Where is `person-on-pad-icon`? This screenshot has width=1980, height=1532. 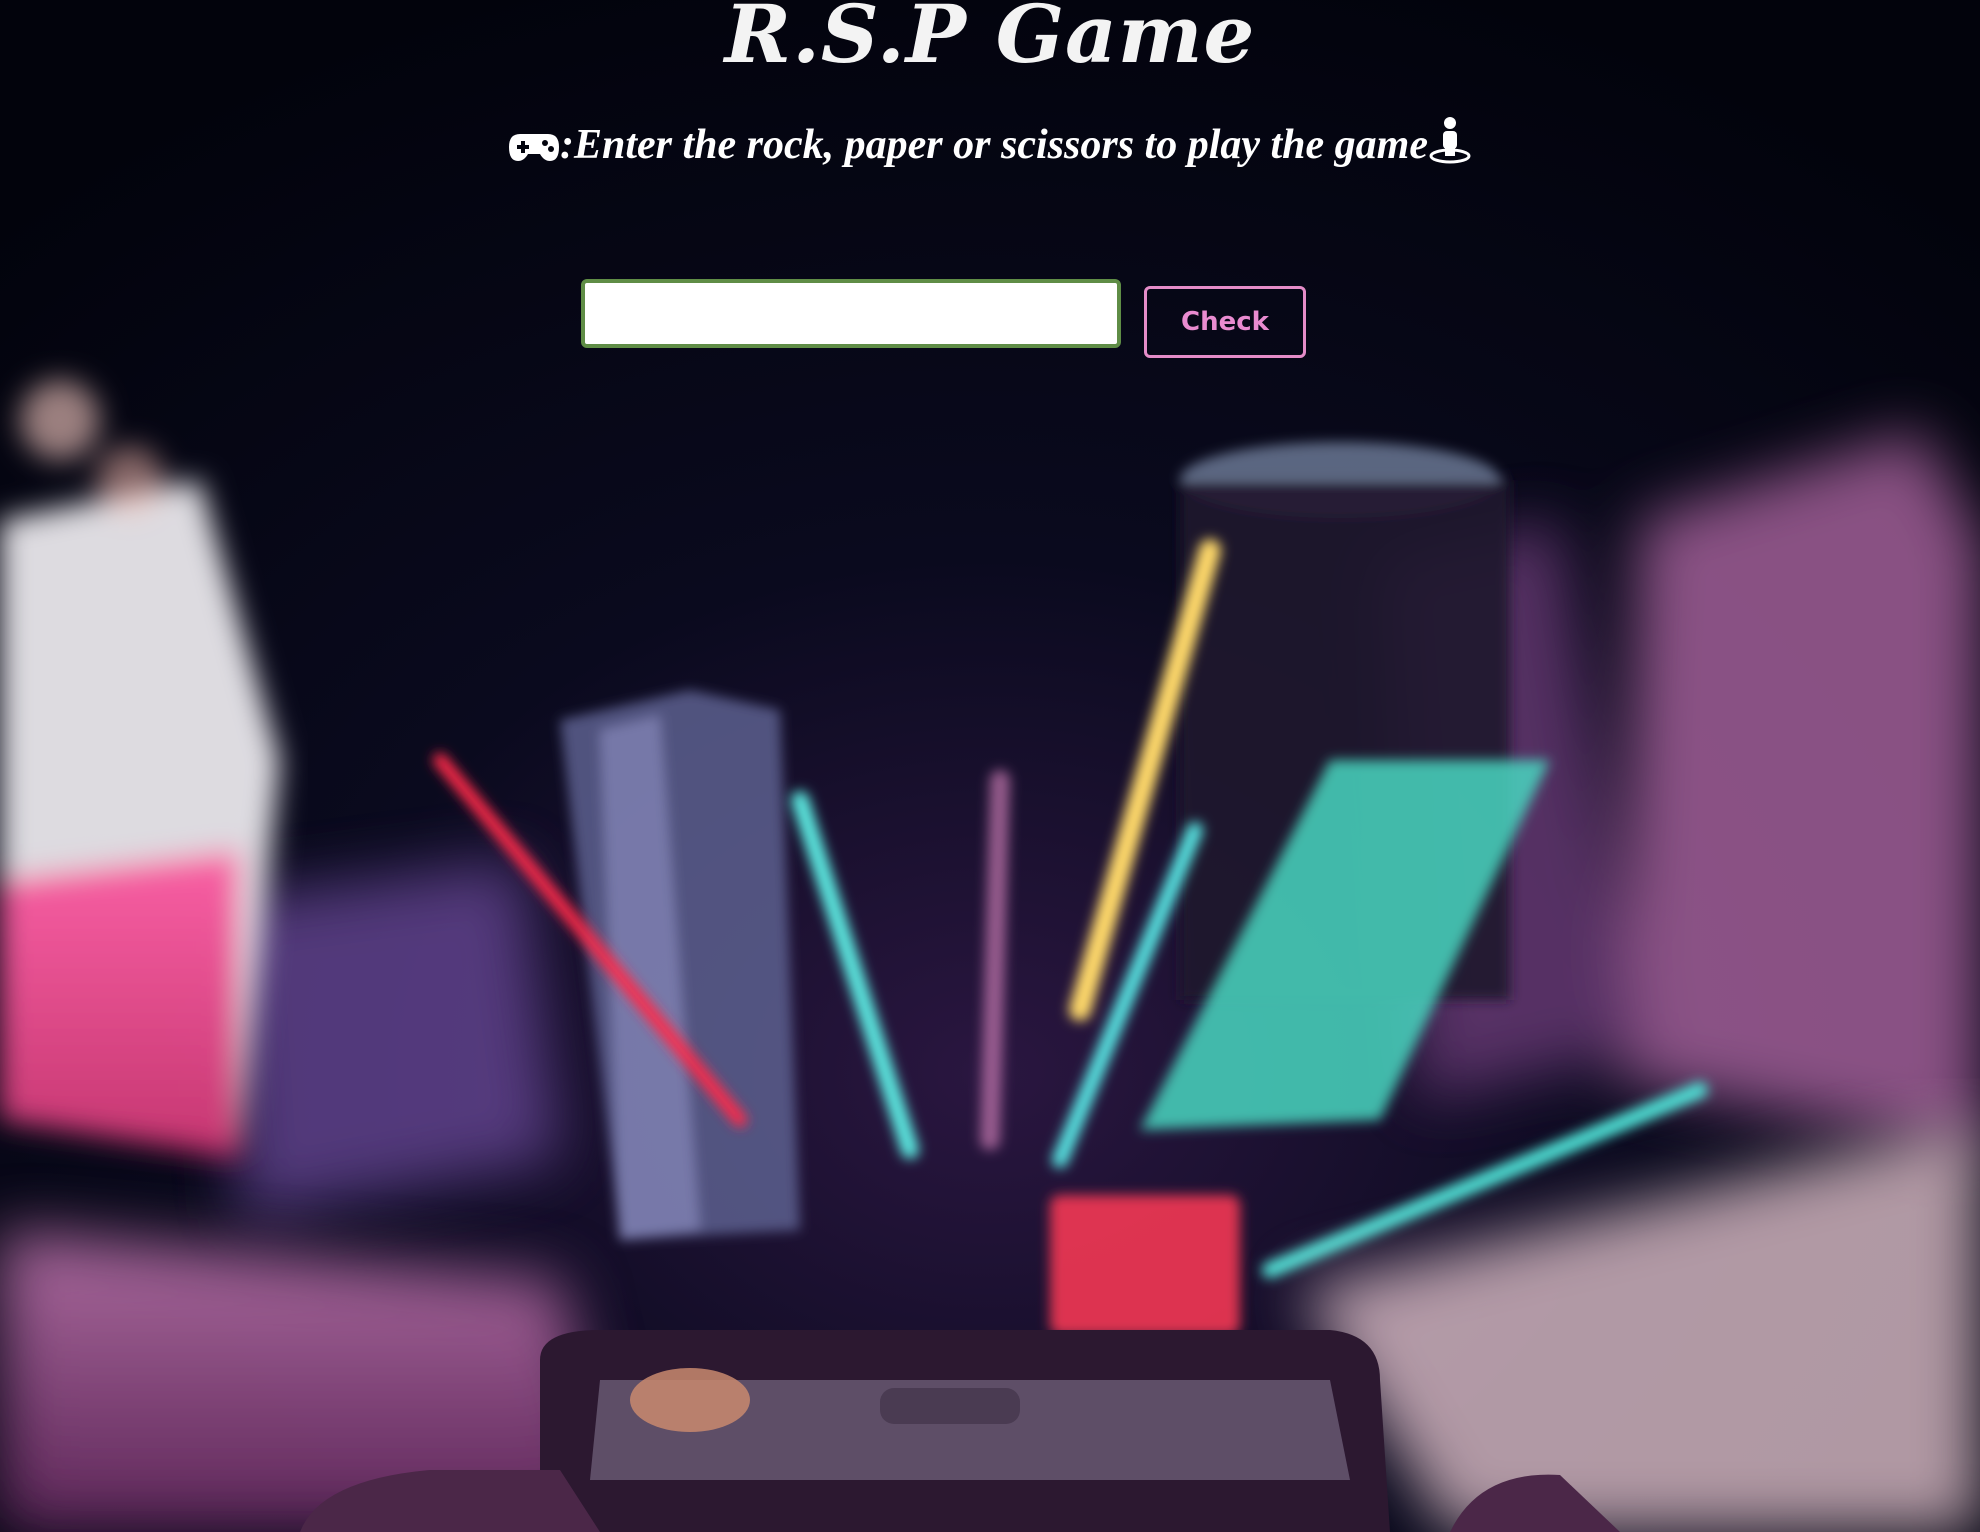
person-on-pad-icon is located at coordinates (1450, 140).